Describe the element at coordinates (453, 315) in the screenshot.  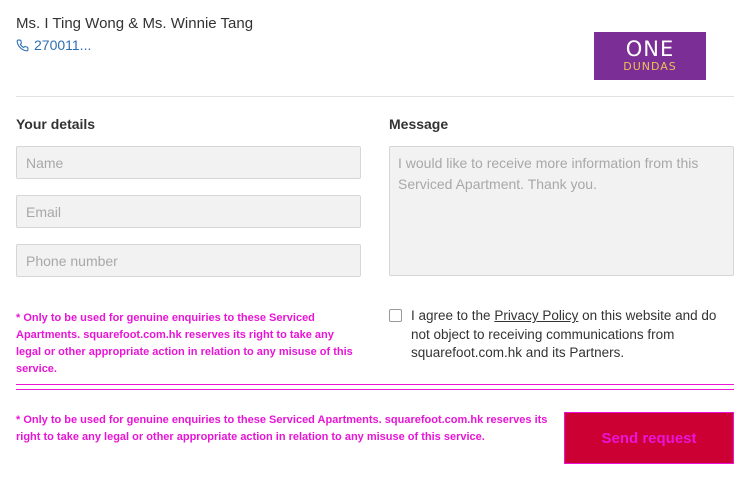
I see `consent-prefix: I agree to the` at that location.